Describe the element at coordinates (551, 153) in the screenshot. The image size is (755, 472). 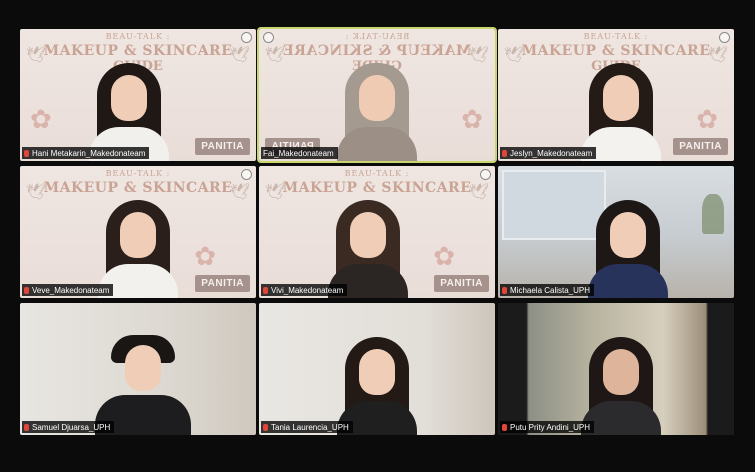
I see `participant-name: Jeslyn_Makedonateam` at that location.